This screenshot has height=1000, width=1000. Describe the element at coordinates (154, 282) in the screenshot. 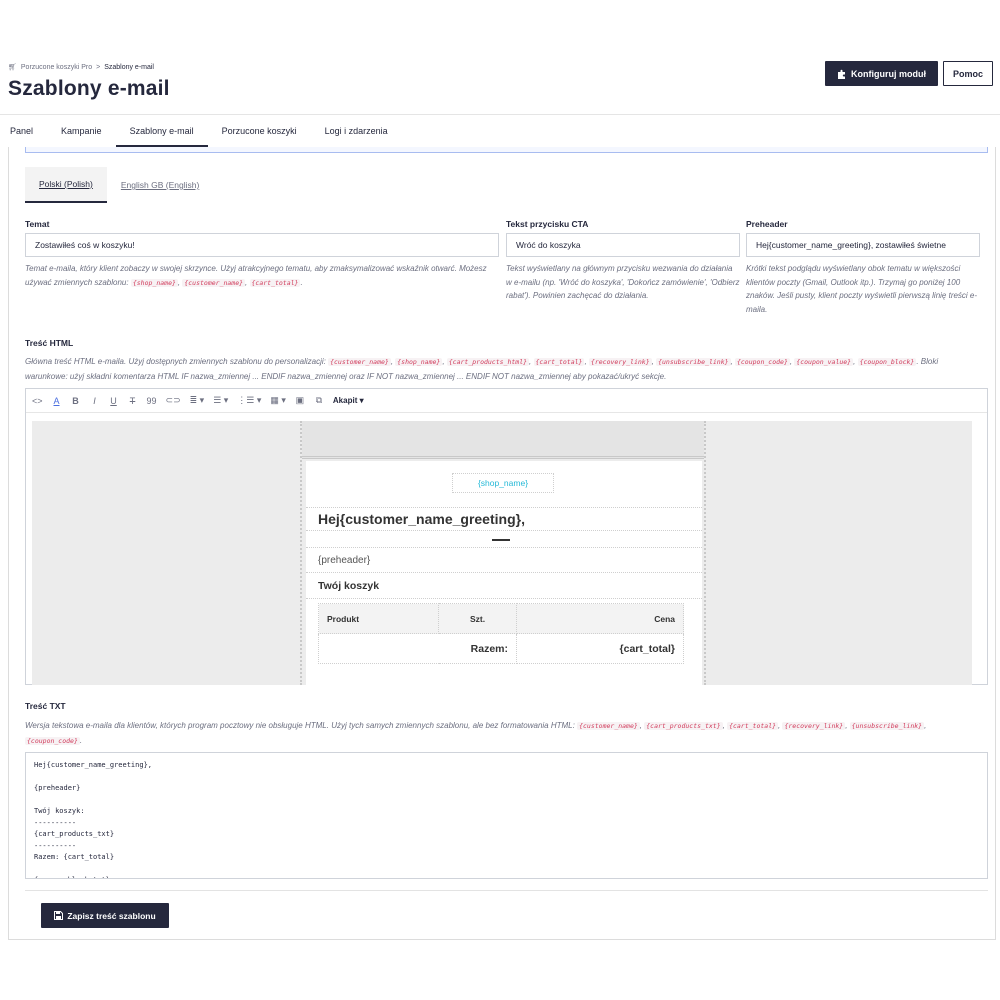

I see `var-shop-name: {shop_name}` at that location.